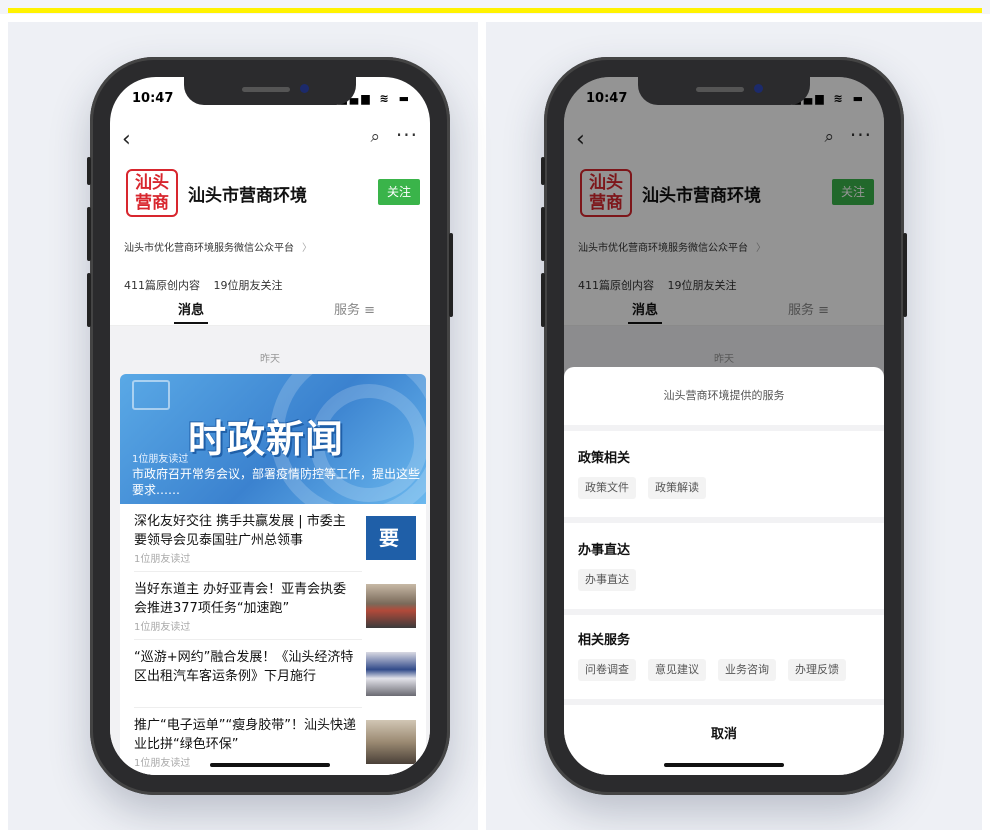 The width and height of the screenshot is (990, 830). What do you see at coordinates (607, 580) in the screenshot?
I see `chip-direct-service: 办事直达` at bounding box center [607, 580].